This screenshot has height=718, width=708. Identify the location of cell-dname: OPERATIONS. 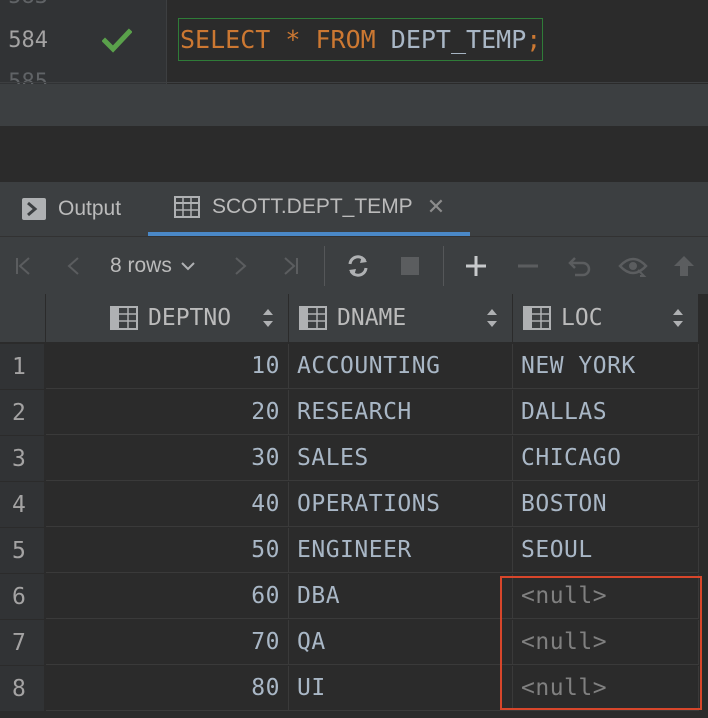
(401, 504).